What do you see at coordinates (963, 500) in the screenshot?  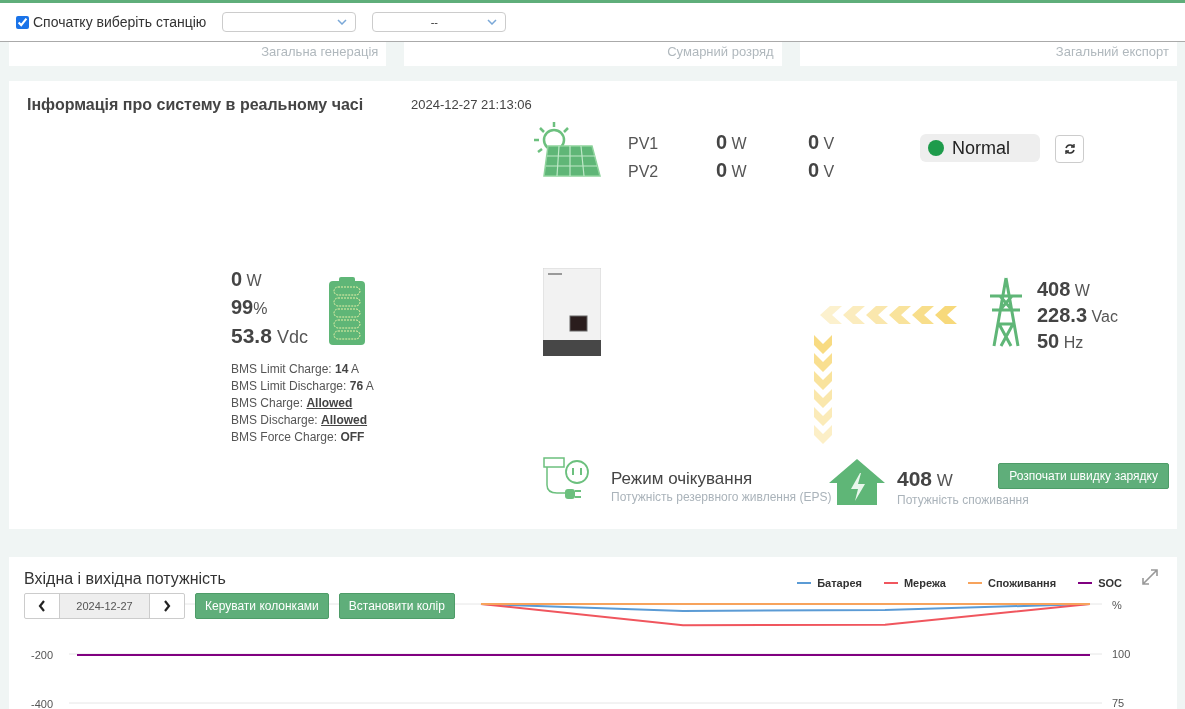 I see `load-label: Потужність споживання` at bounding box center [963, 500].